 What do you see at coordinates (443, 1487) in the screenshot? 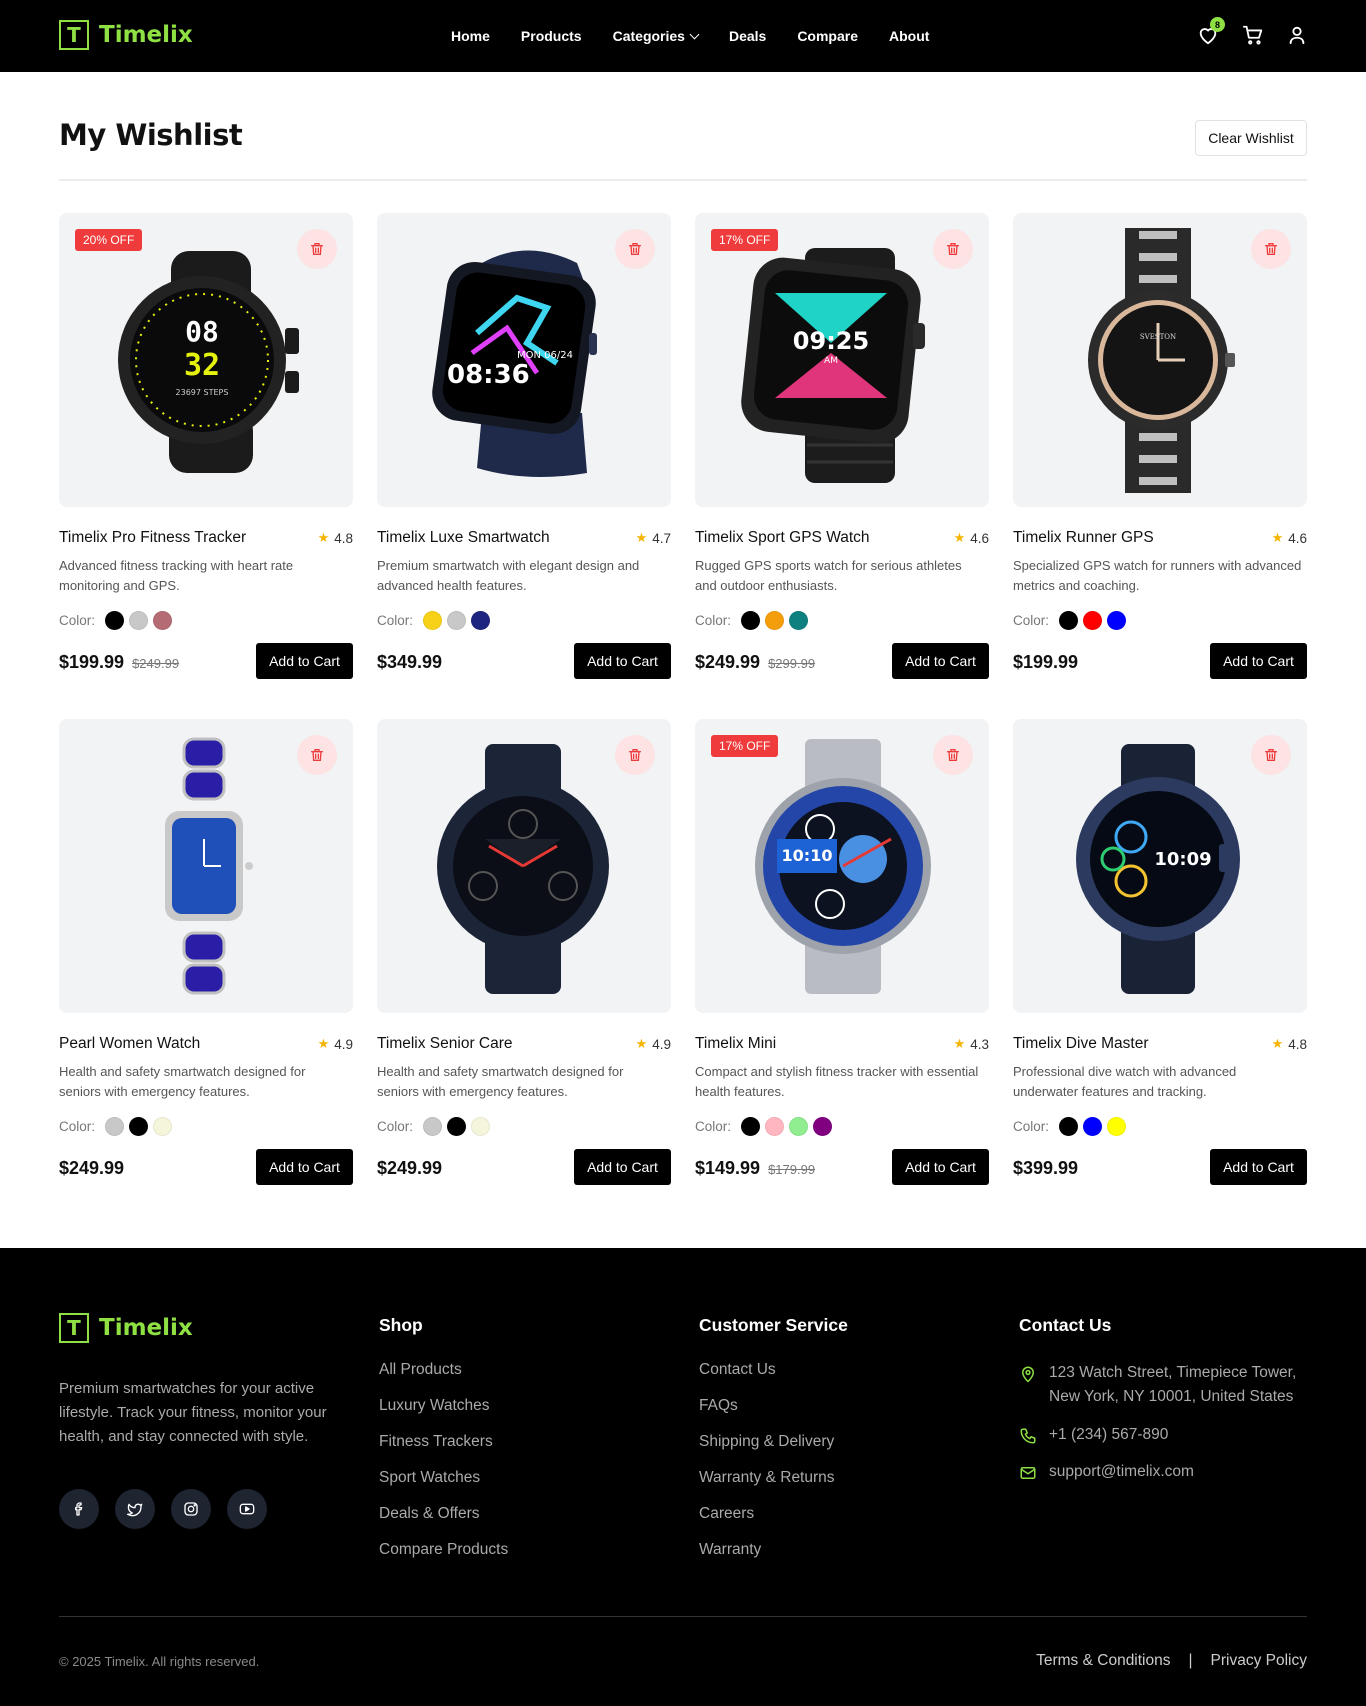
I see `footer-link-sport-watches: Sport Watches` at bounding box center [443, 1487].